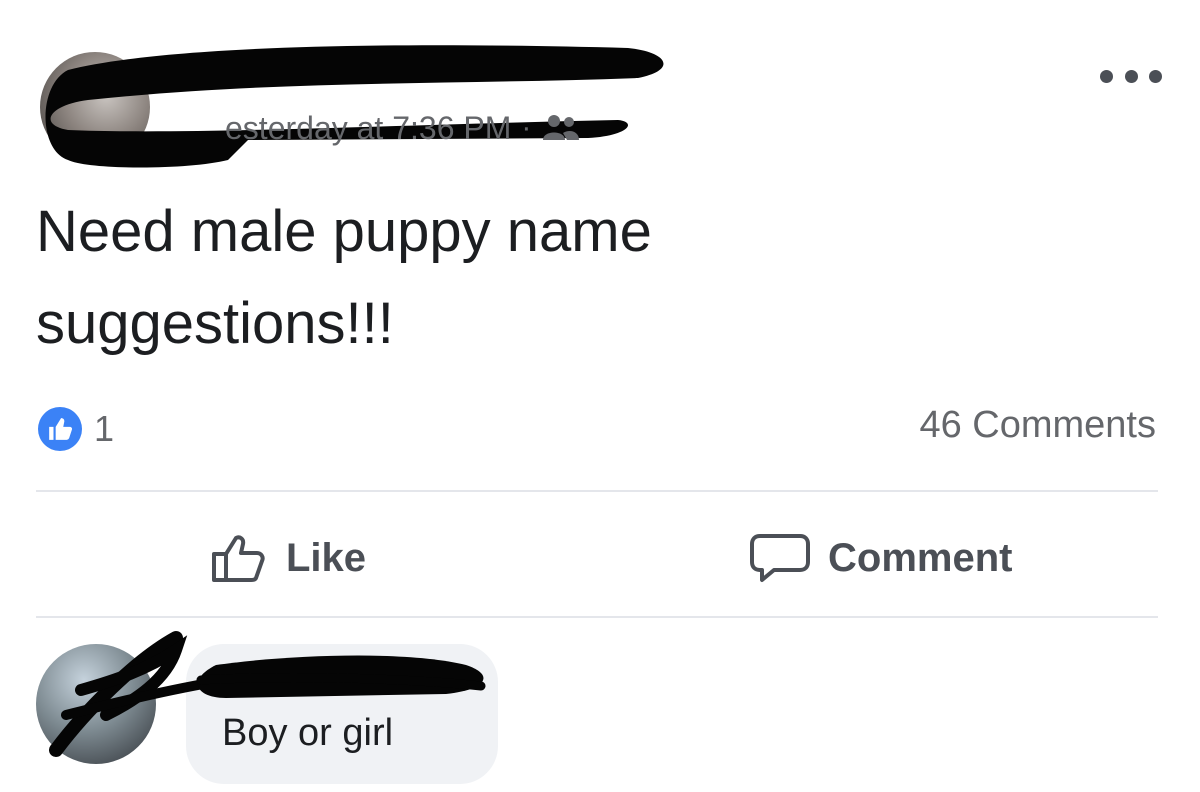 This screenshot has width=1200, height=792. What do you see at coordinates (1037, 425) in the screenshot?
I see `comments-count-link: 46 Comments` at bounding box center [1037, 425].